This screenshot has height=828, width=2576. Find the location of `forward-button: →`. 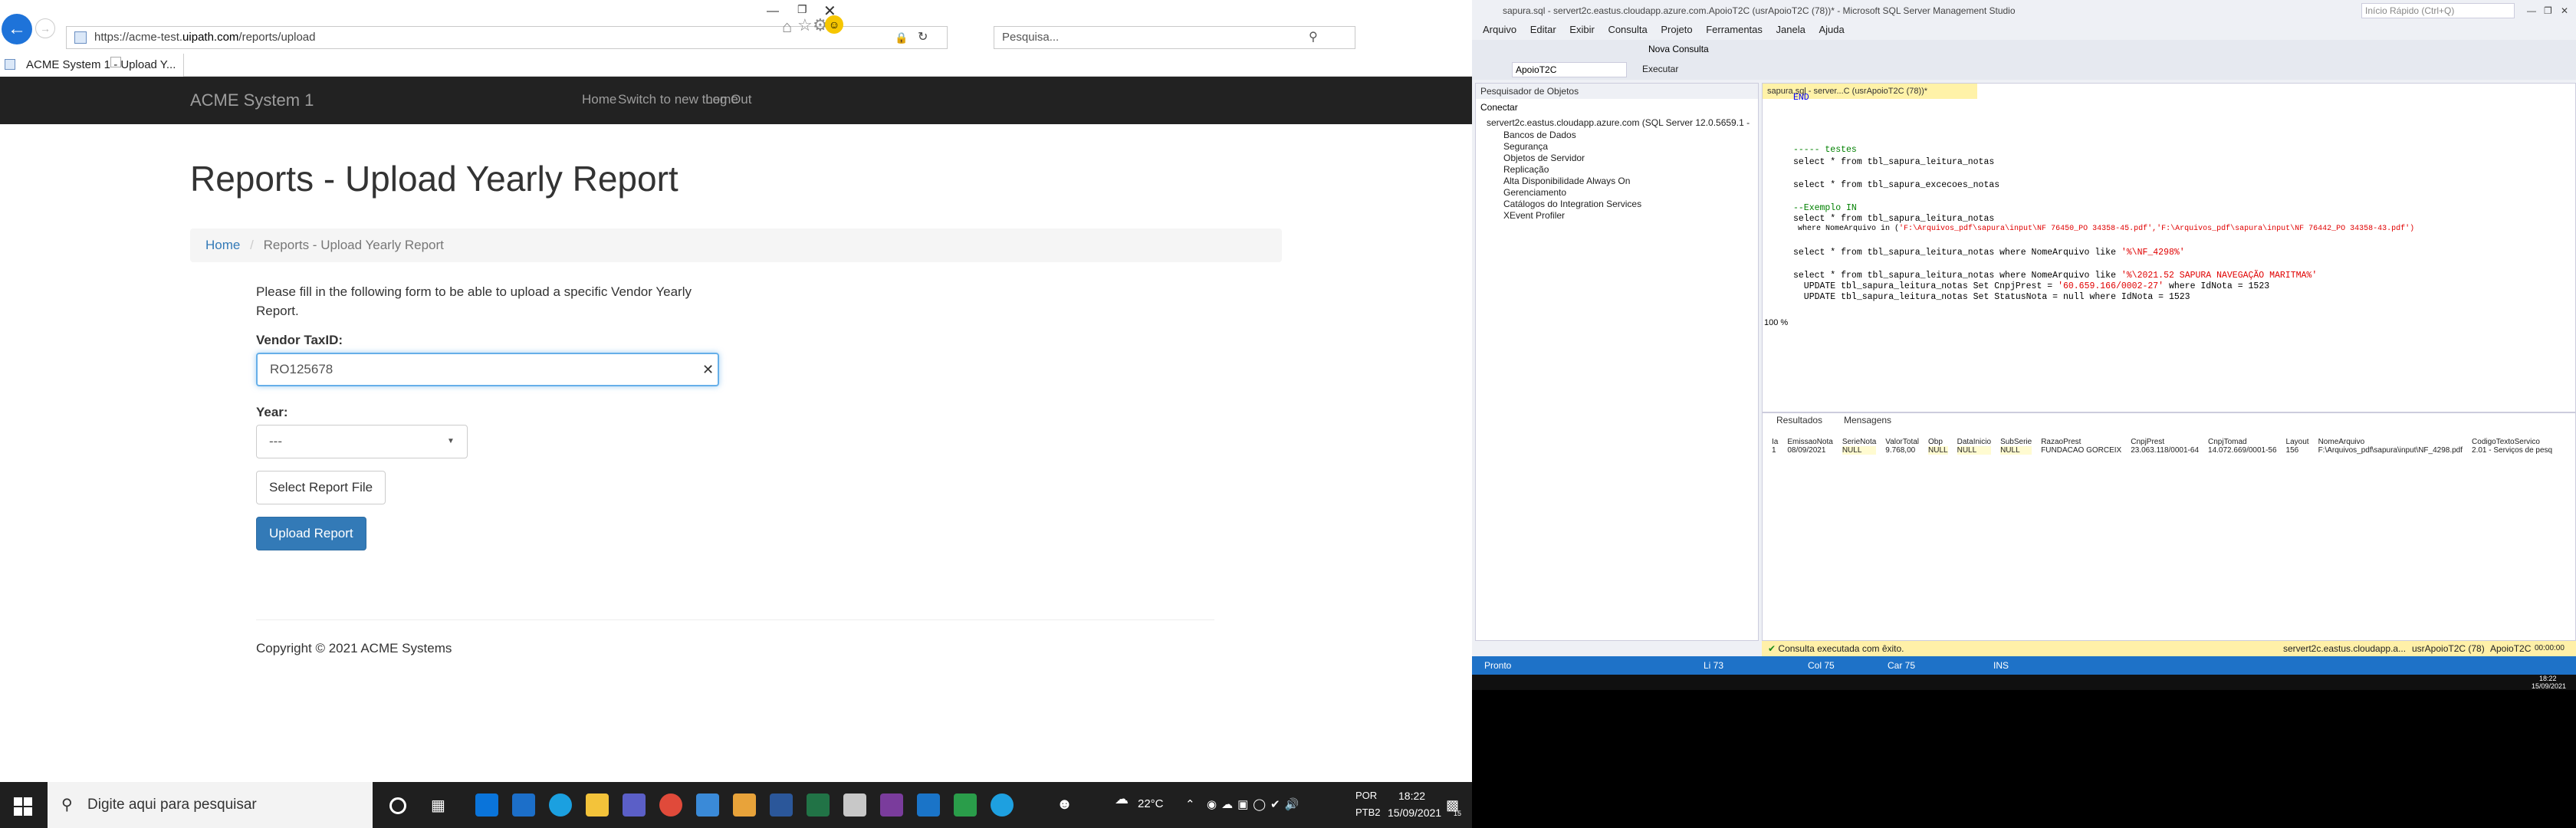

forward-button: → is located at coordinates (45, 28).